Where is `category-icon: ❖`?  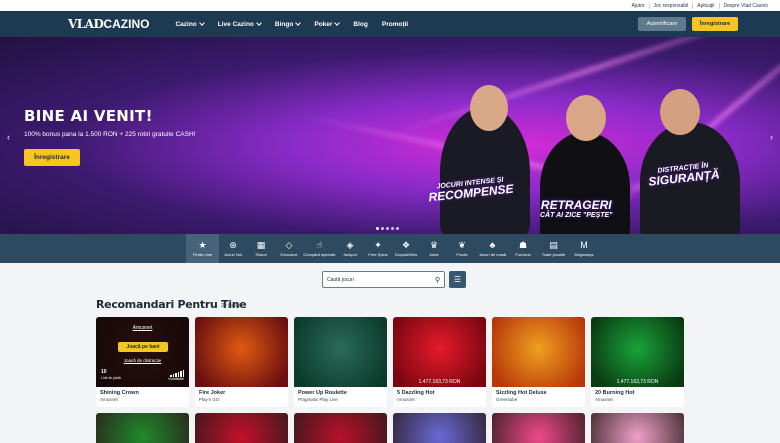
category-icon: ❖ is located at coordinates (406, 244).